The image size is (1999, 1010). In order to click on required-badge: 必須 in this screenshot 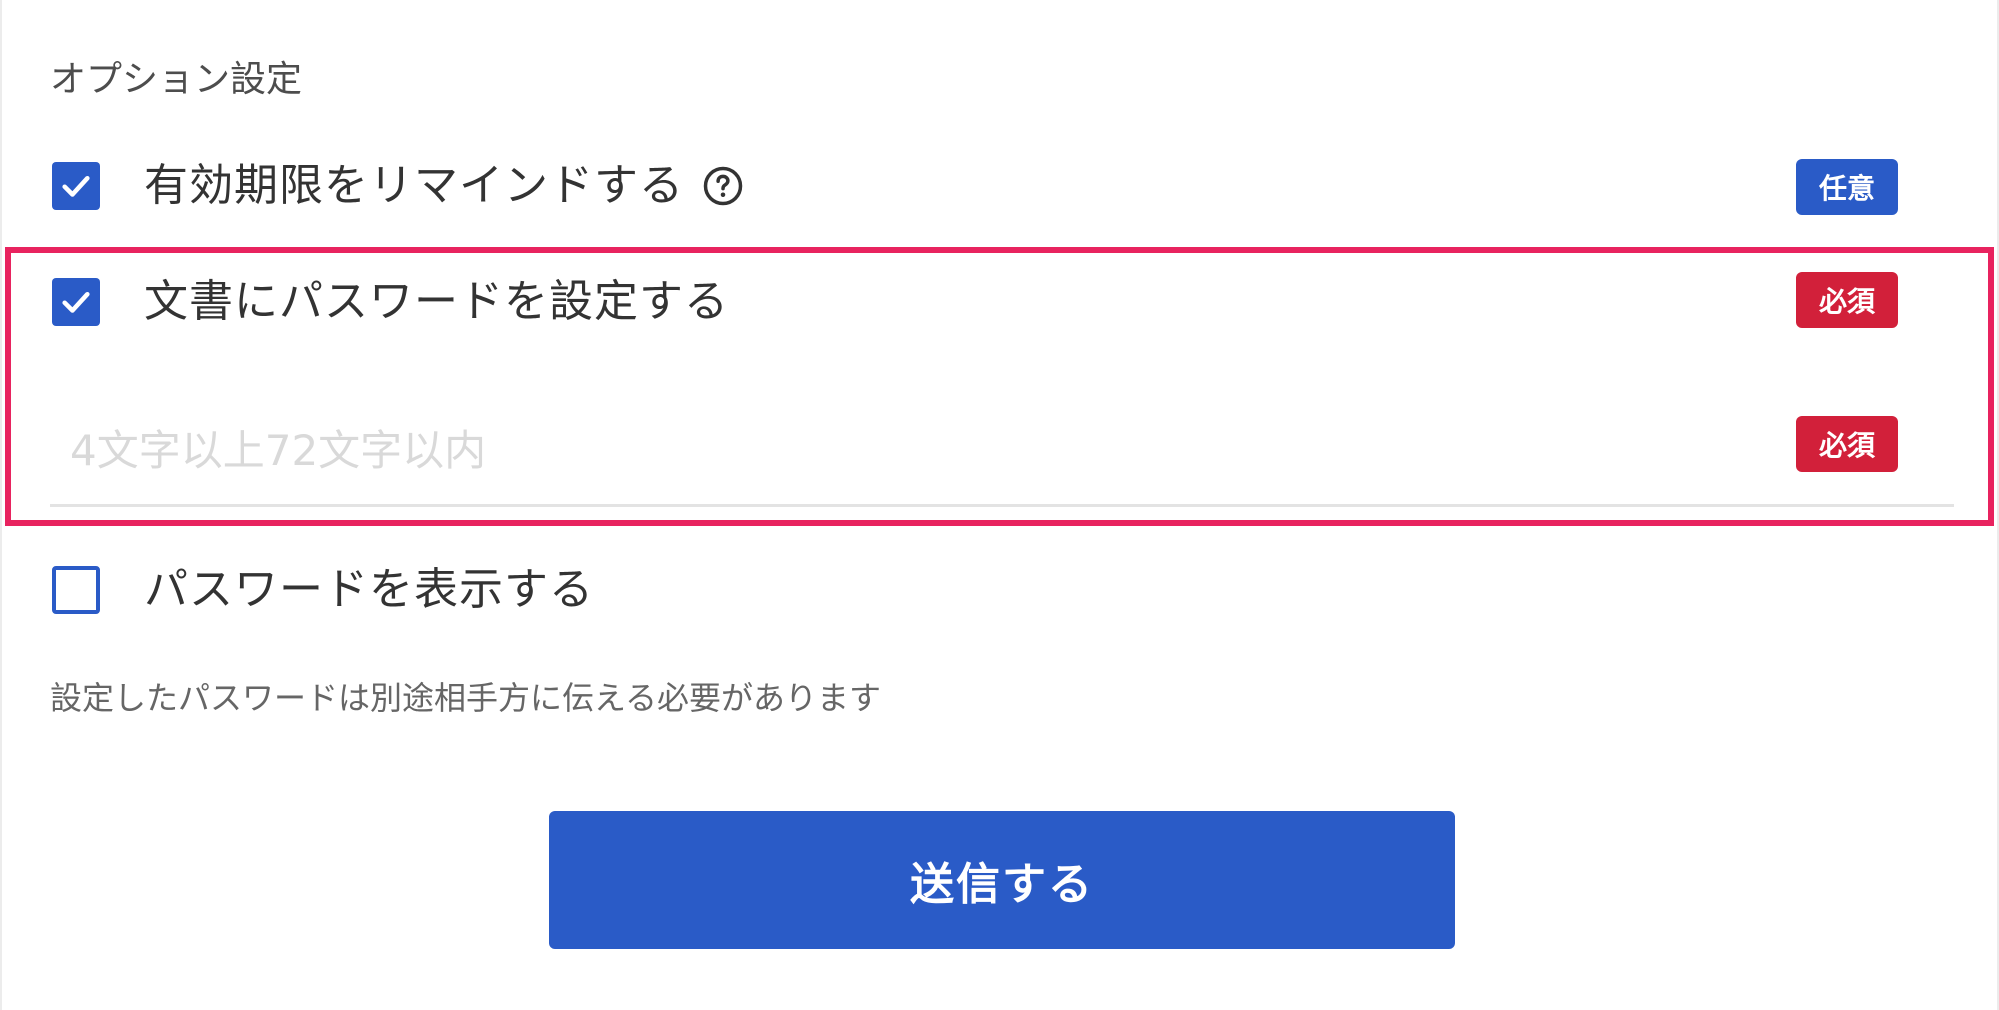, I will do `click(1847, 300)`.